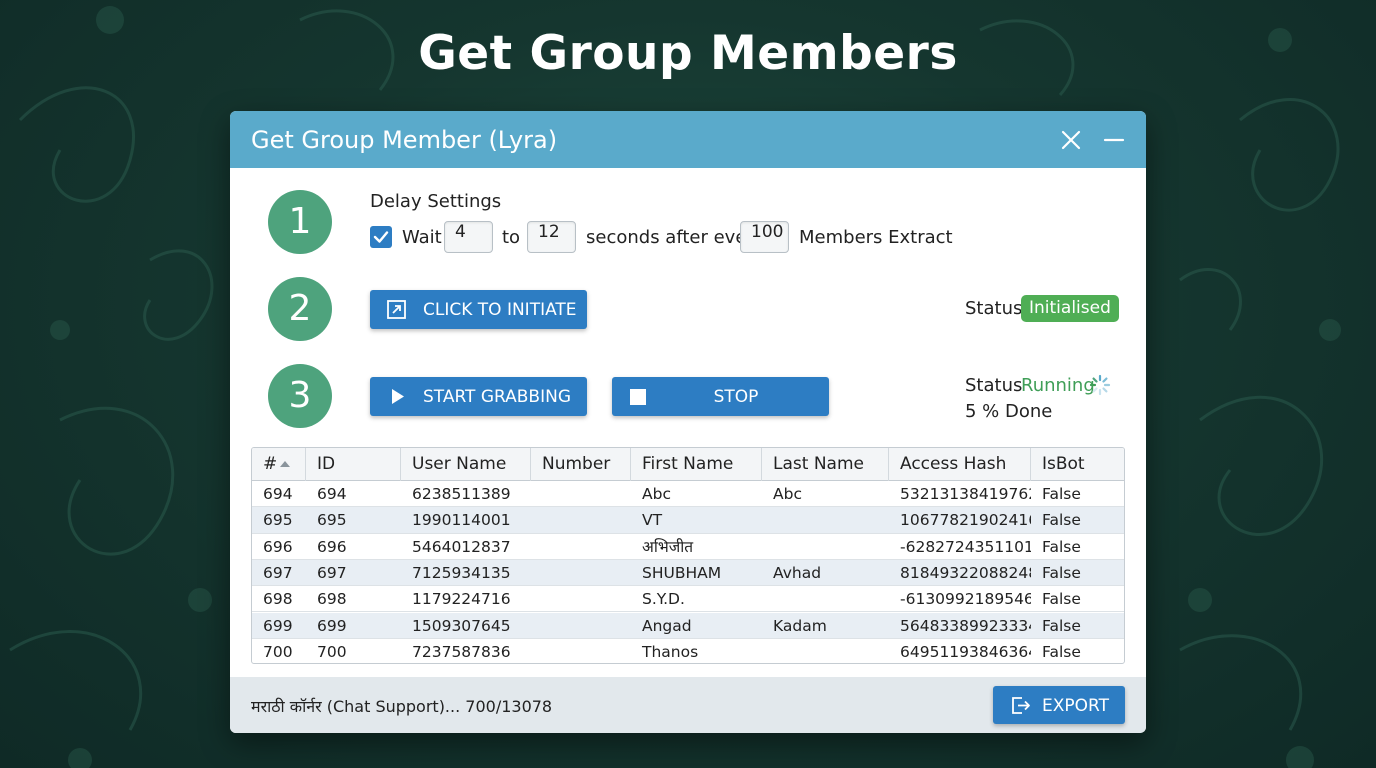 The width and height of the screenshot is (1376, 768). I want to click on progress-text: 5 % Done, so click(1009, 411).